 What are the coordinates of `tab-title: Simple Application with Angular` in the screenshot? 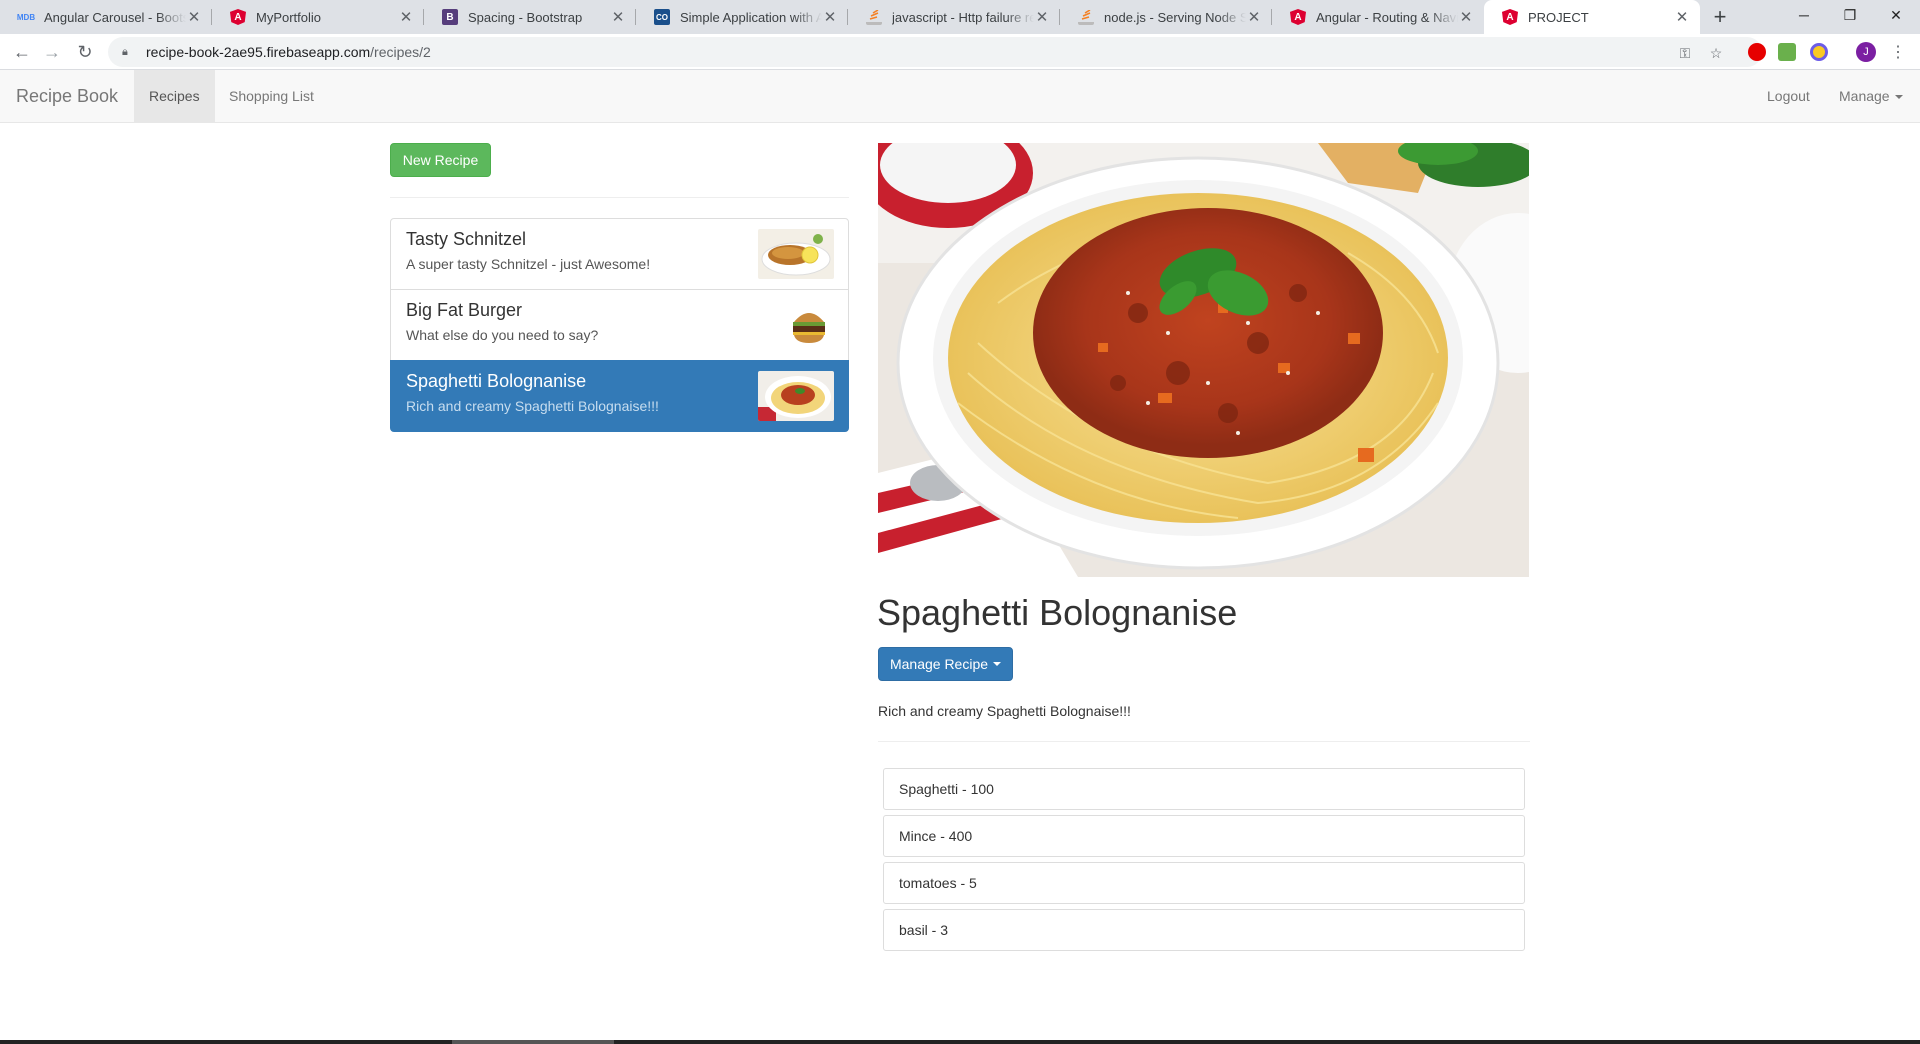 It's located at (751, 17).